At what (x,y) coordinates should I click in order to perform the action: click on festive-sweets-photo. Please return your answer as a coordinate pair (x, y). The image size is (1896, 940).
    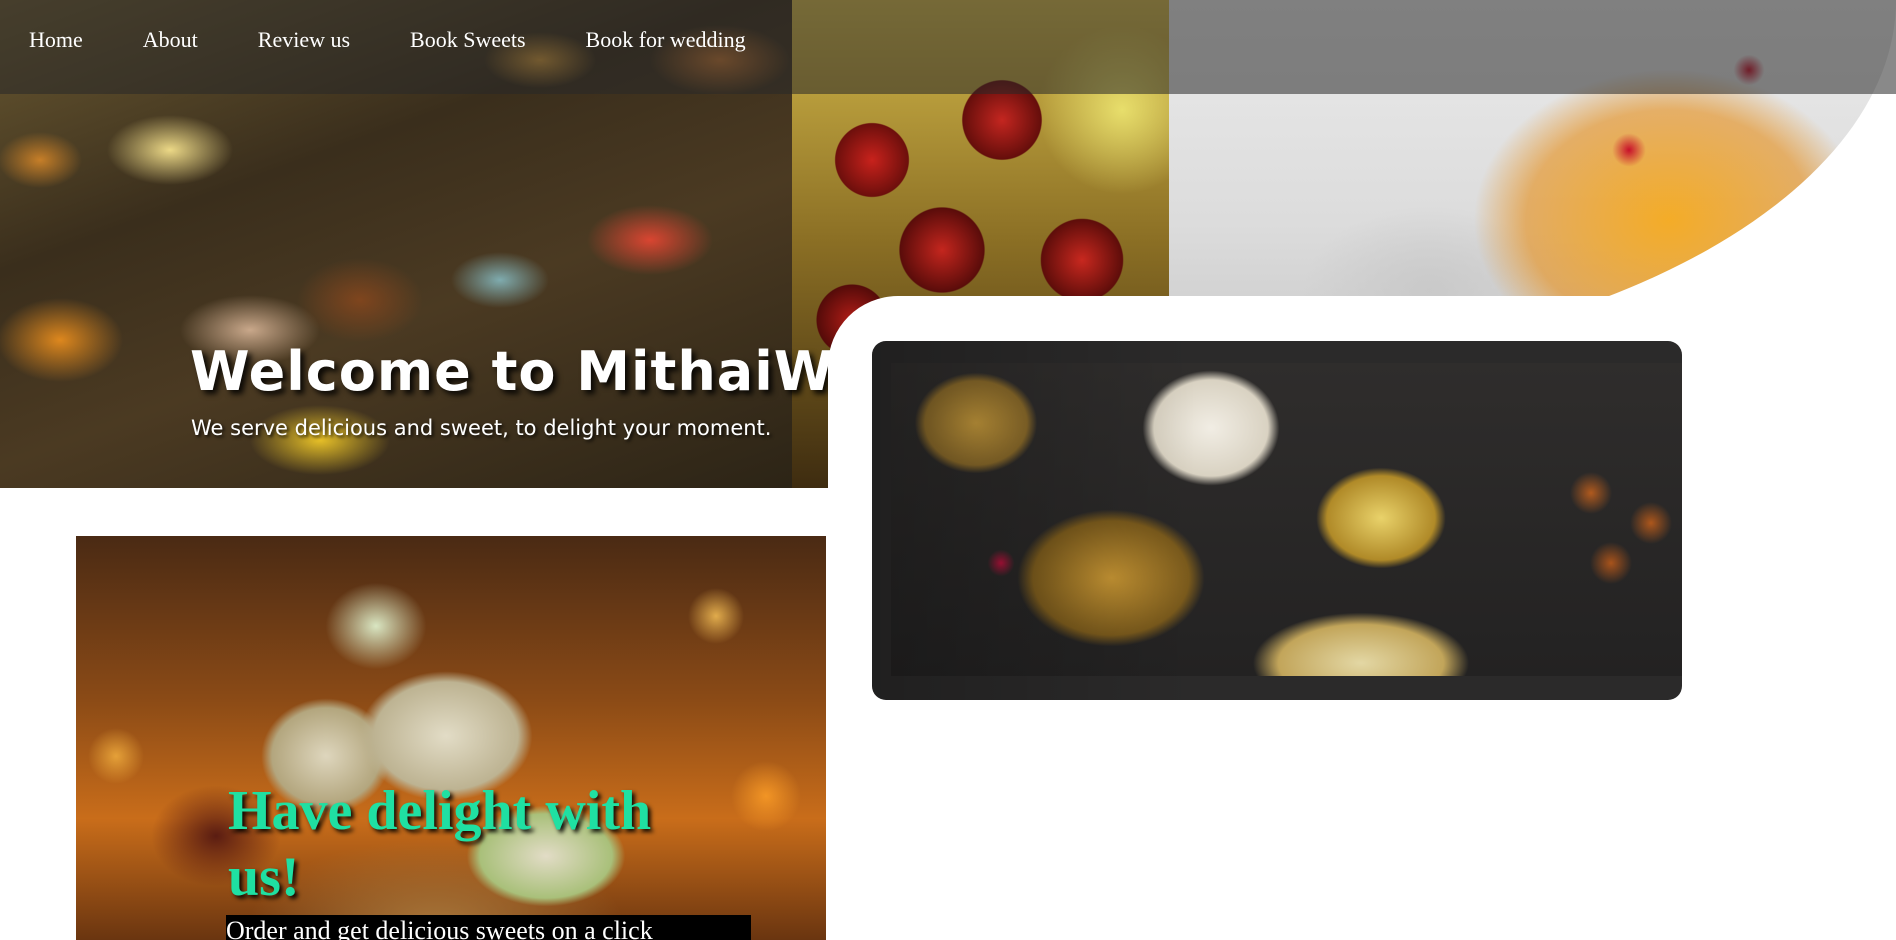
    Looking at the image, I should click on (1286, 519).